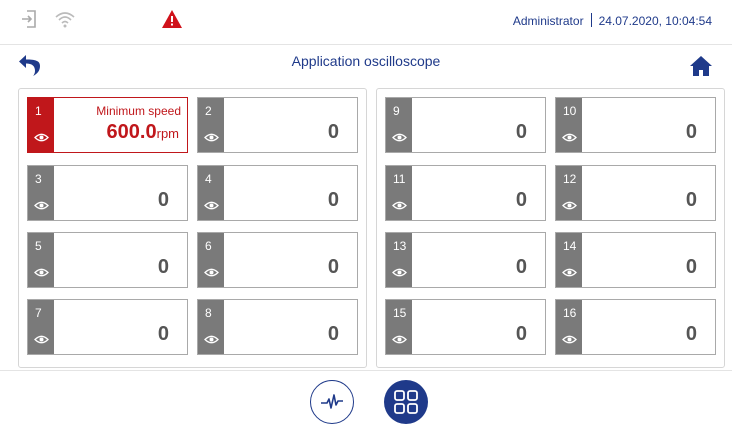 The width and height of the screenshot is (732, 446). I want to click on channel-number: 4, so click(208, 179).